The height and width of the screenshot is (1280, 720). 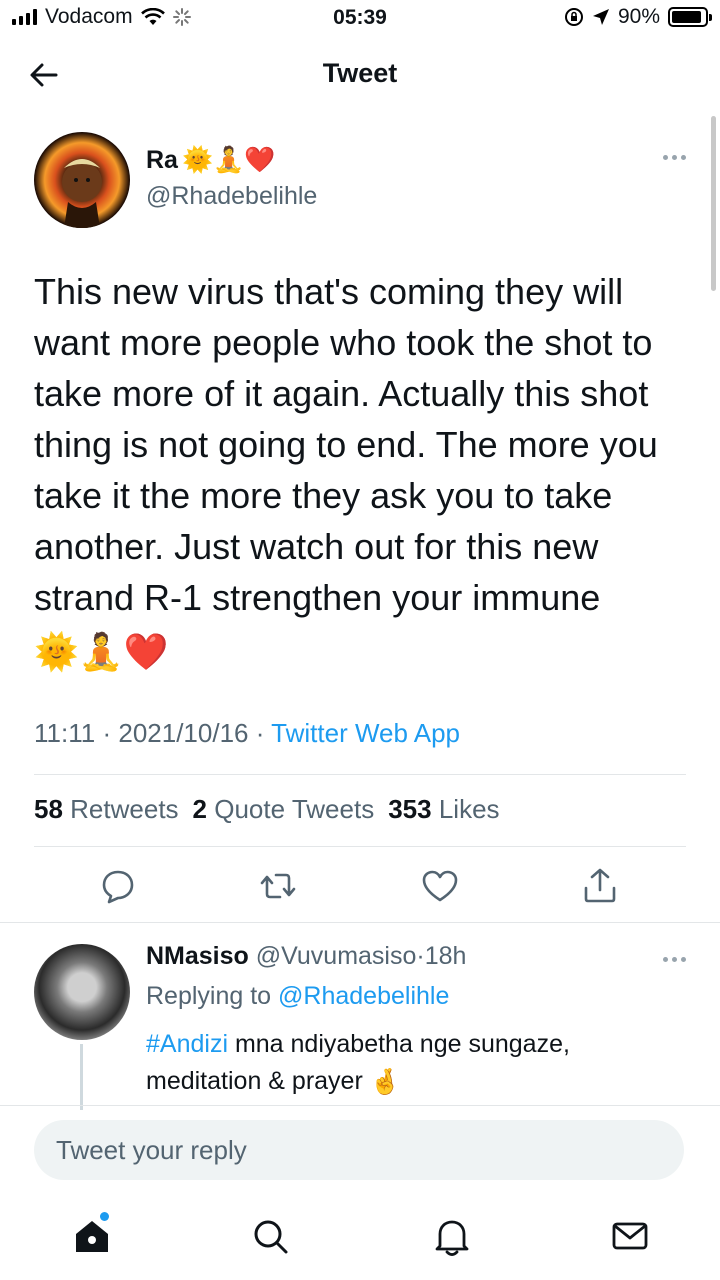 I want to click on reply-author-handle: @Vuvumasiso, so click(x=336, y=956).